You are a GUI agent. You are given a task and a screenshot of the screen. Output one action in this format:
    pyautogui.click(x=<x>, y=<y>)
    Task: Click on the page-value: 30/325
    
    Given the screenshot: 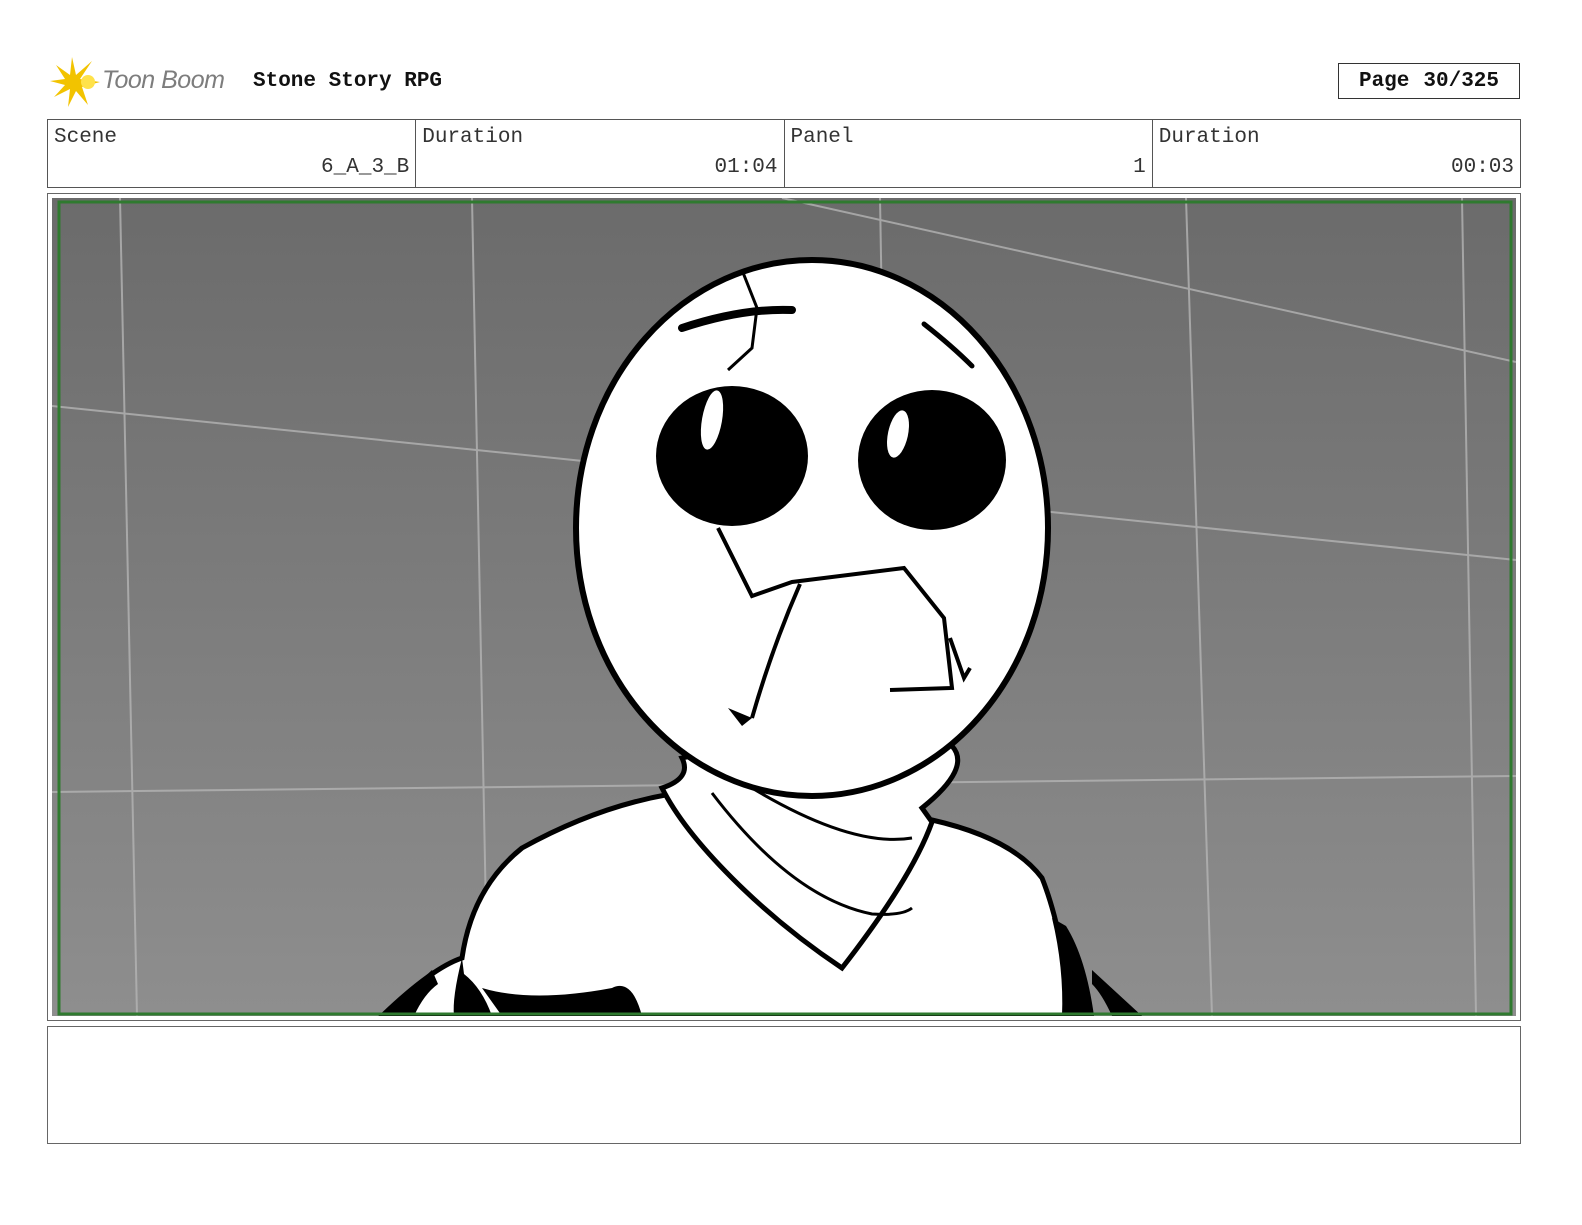 What is the action you would take?
    pyautogui.click(x=1461, y=81)
    